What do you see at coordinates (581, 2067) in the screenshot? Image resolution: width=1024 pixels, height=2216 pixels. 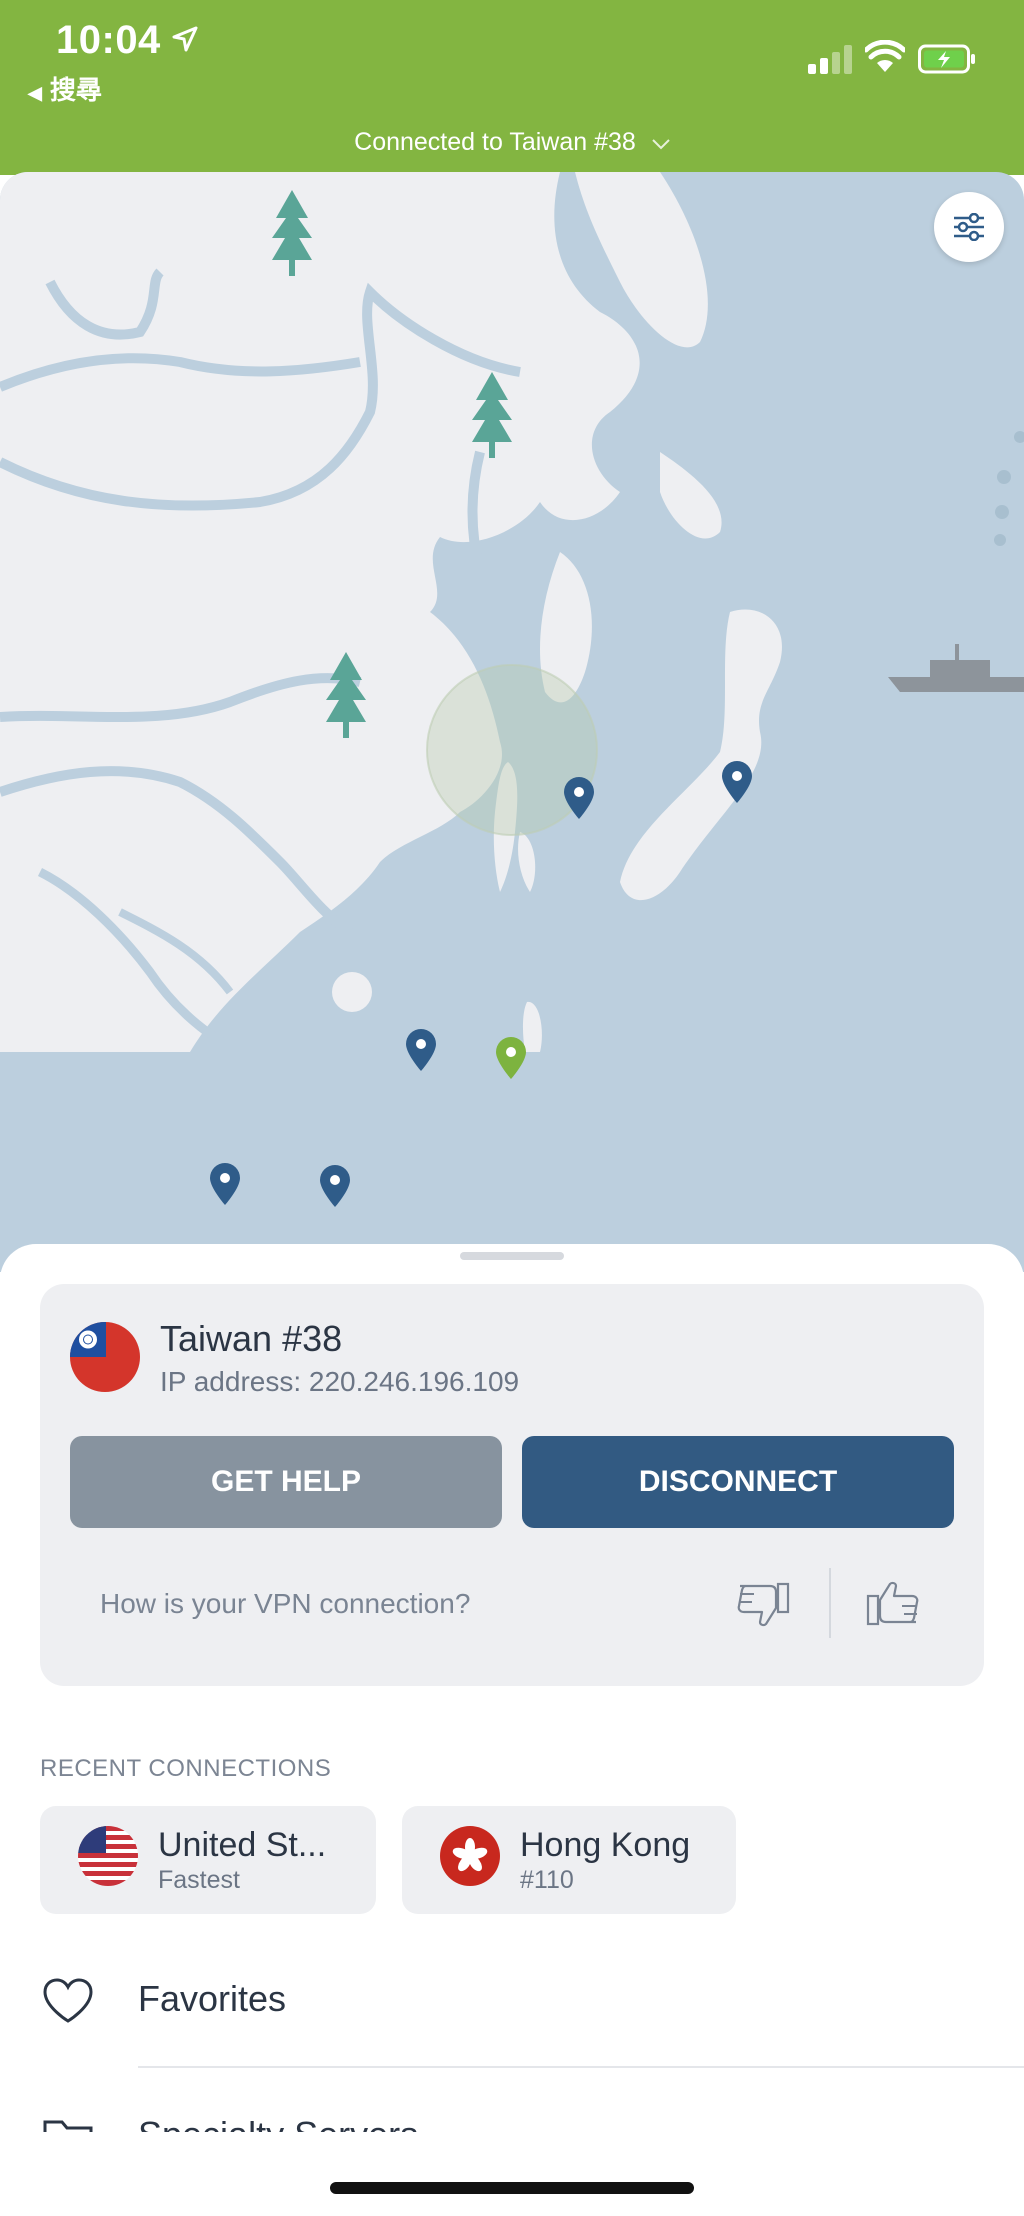 I see `menu-divider` at bounding box center [581, 2067].